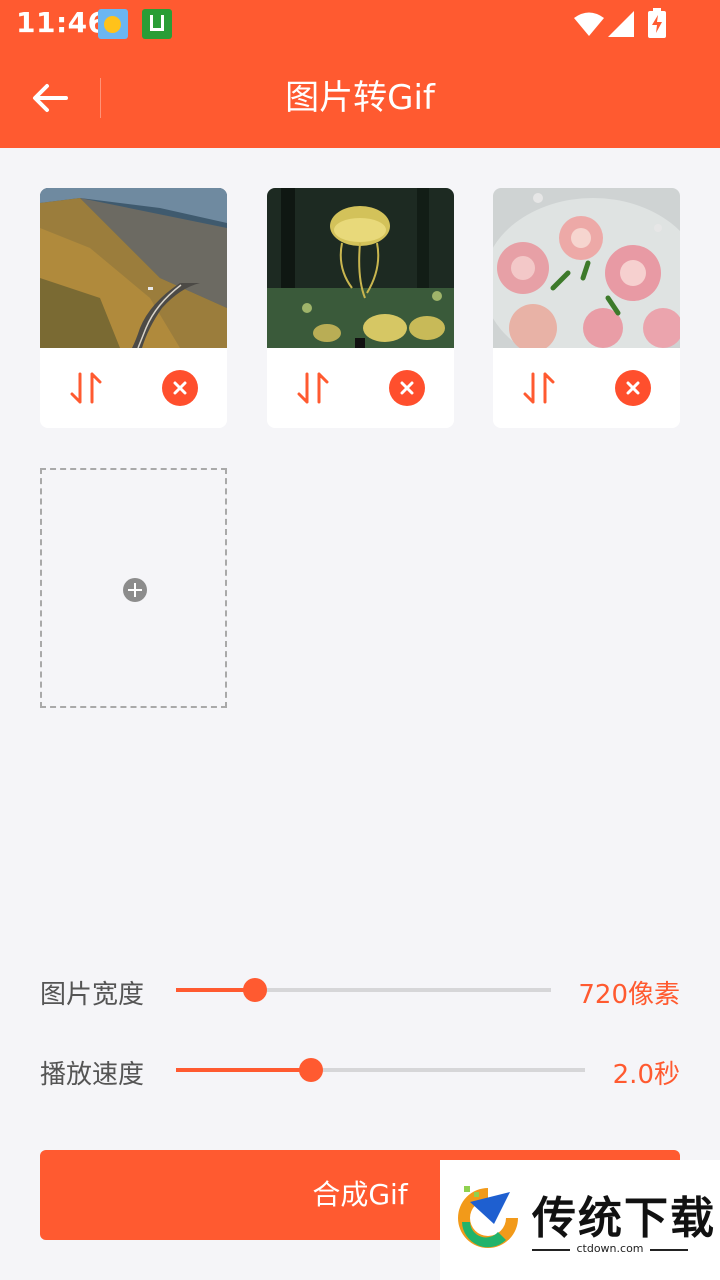 The height and width of the screenshot is (1280, 720). What do you see at coordinates (589, 24) in the screenshot?
I see `wifi-icon` at bounding box center [589, 24].